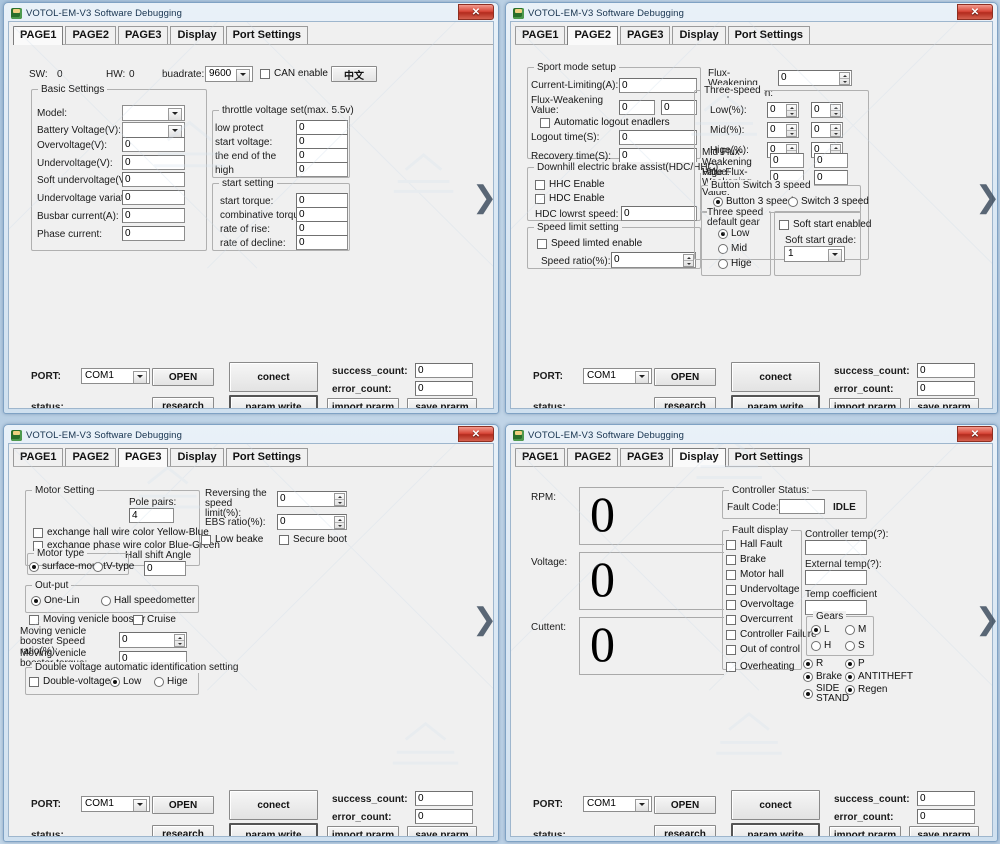 The image size is (1000, 844). I want to click on output-one-lin-radio: One-Lin, so click(55, 600).